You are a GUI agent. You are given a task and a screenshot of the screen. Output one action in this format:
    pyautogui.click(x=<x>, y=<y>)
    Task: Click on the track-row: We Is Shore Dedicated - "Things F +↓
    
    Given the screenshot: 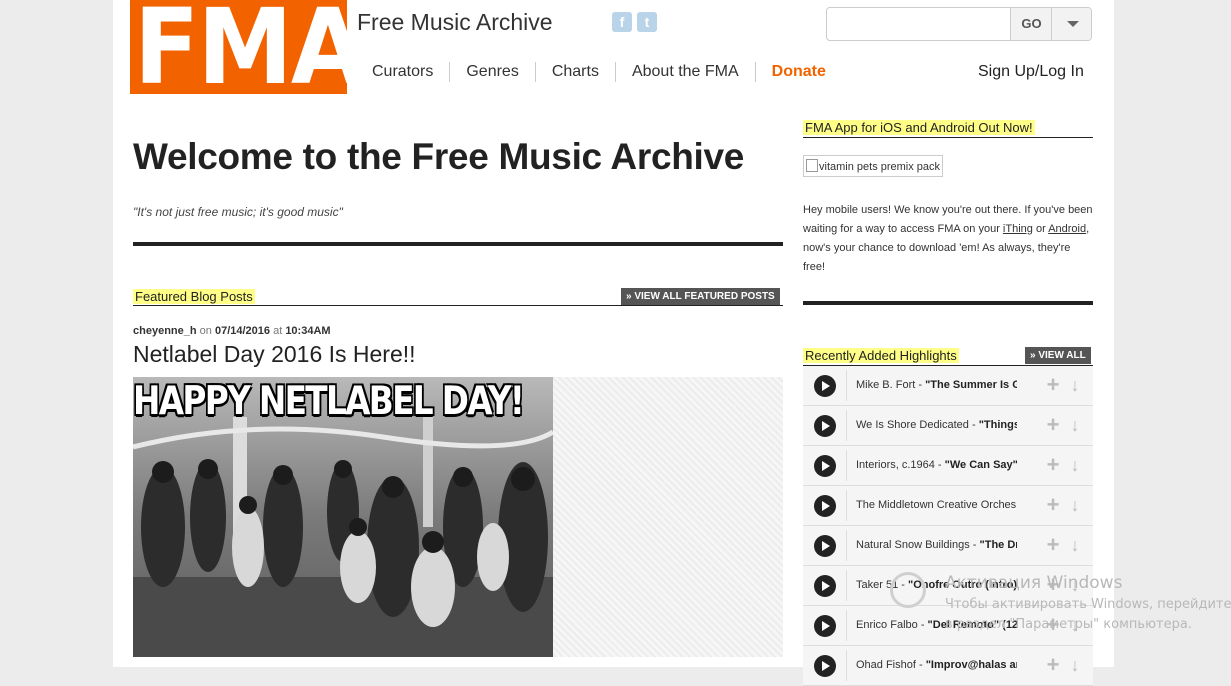 What is the action you would take?
    pyautogui.click(x=948, y=426)
    